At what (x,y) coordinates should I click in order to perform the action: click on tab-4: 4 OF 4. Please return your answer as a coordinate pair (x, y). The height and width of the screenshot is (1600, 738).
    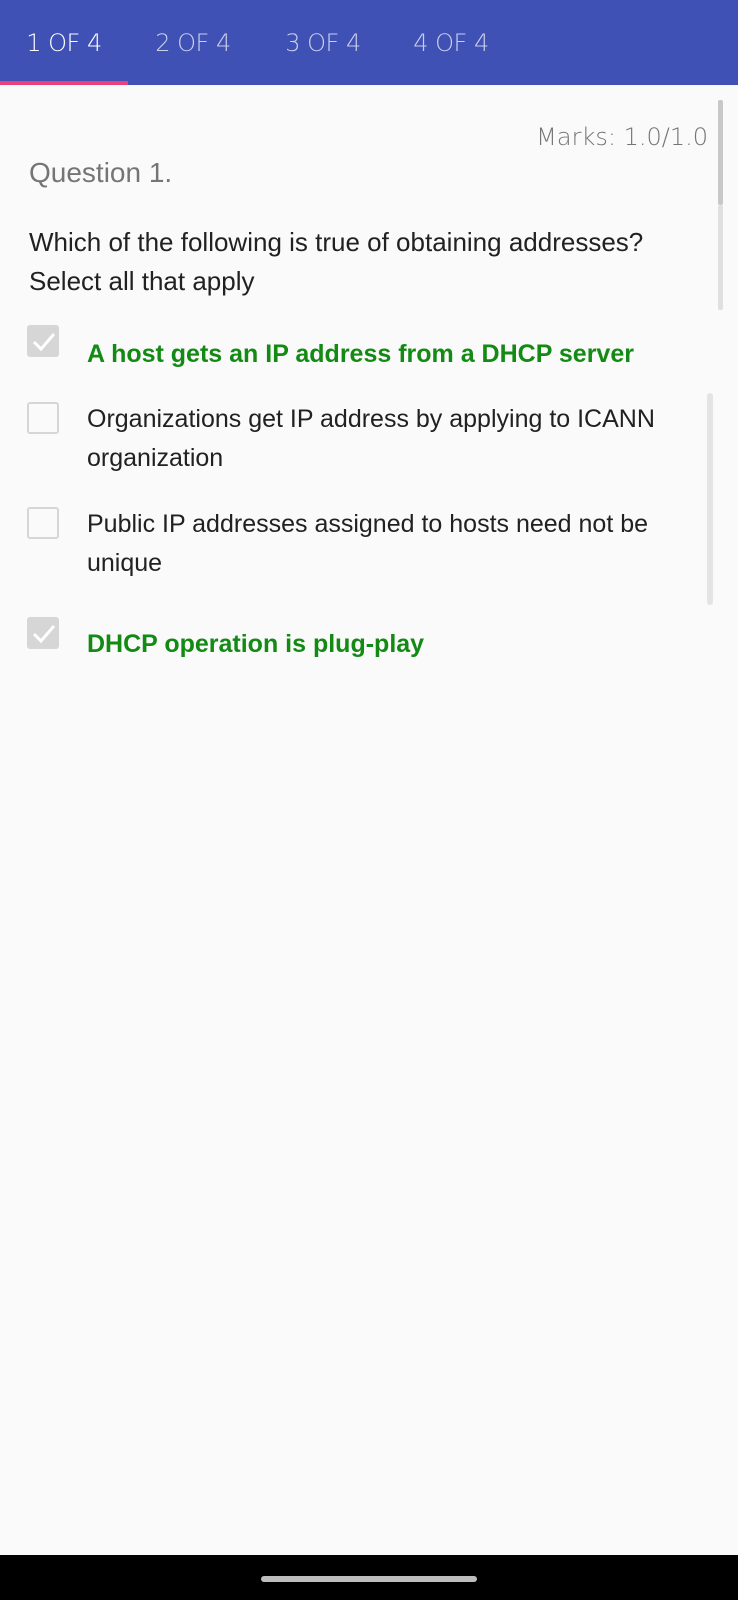
    Looking at the image, I should click on (451, 42).